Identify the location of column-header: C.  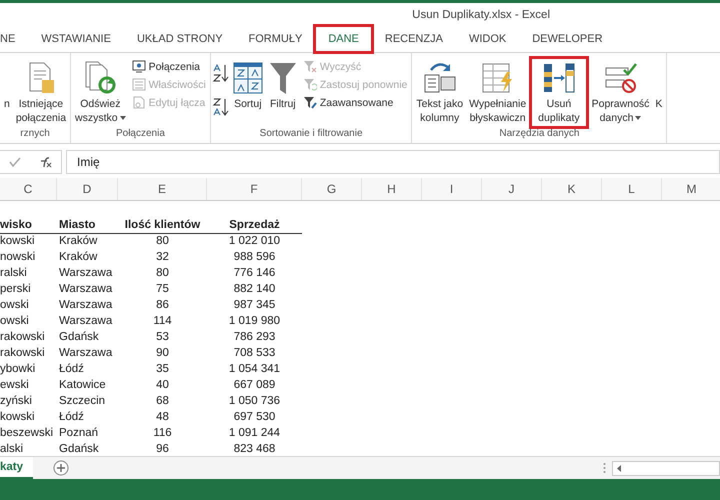
(28, 189).